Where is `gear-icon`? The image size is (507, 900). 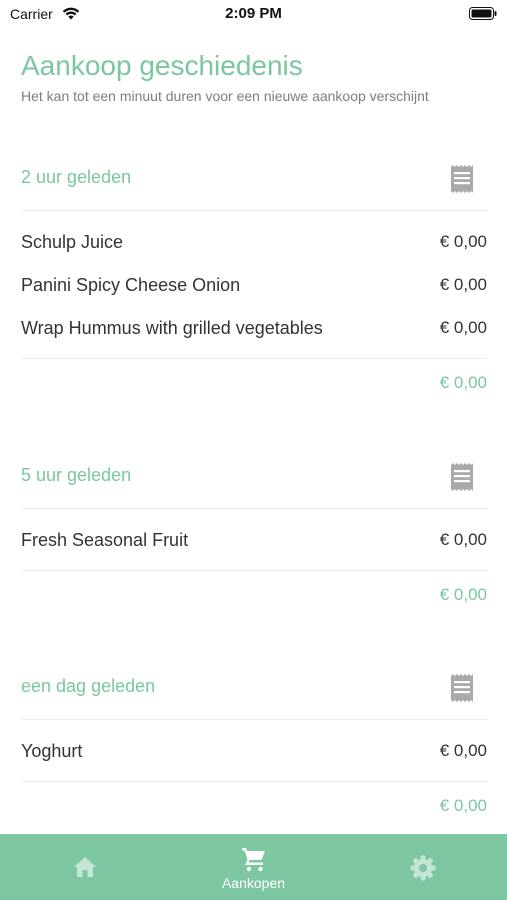
gear-icon is located at coordinates (422, 868).